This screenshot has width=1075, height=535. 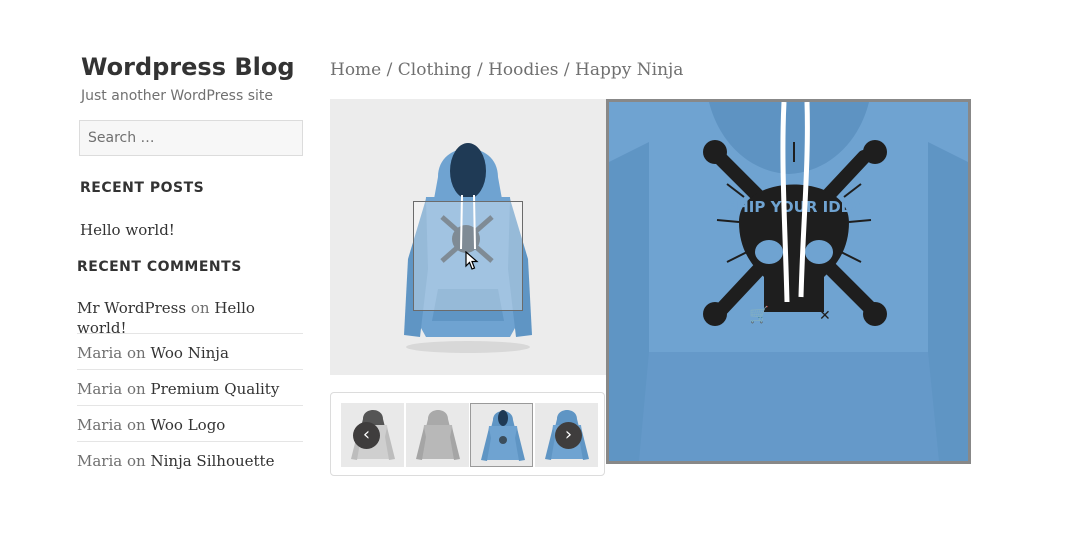 What do you see at coordinates (472, 260) in the screenshot?
I see `mouse-cursor-icon` at bounding box center [472, 260].